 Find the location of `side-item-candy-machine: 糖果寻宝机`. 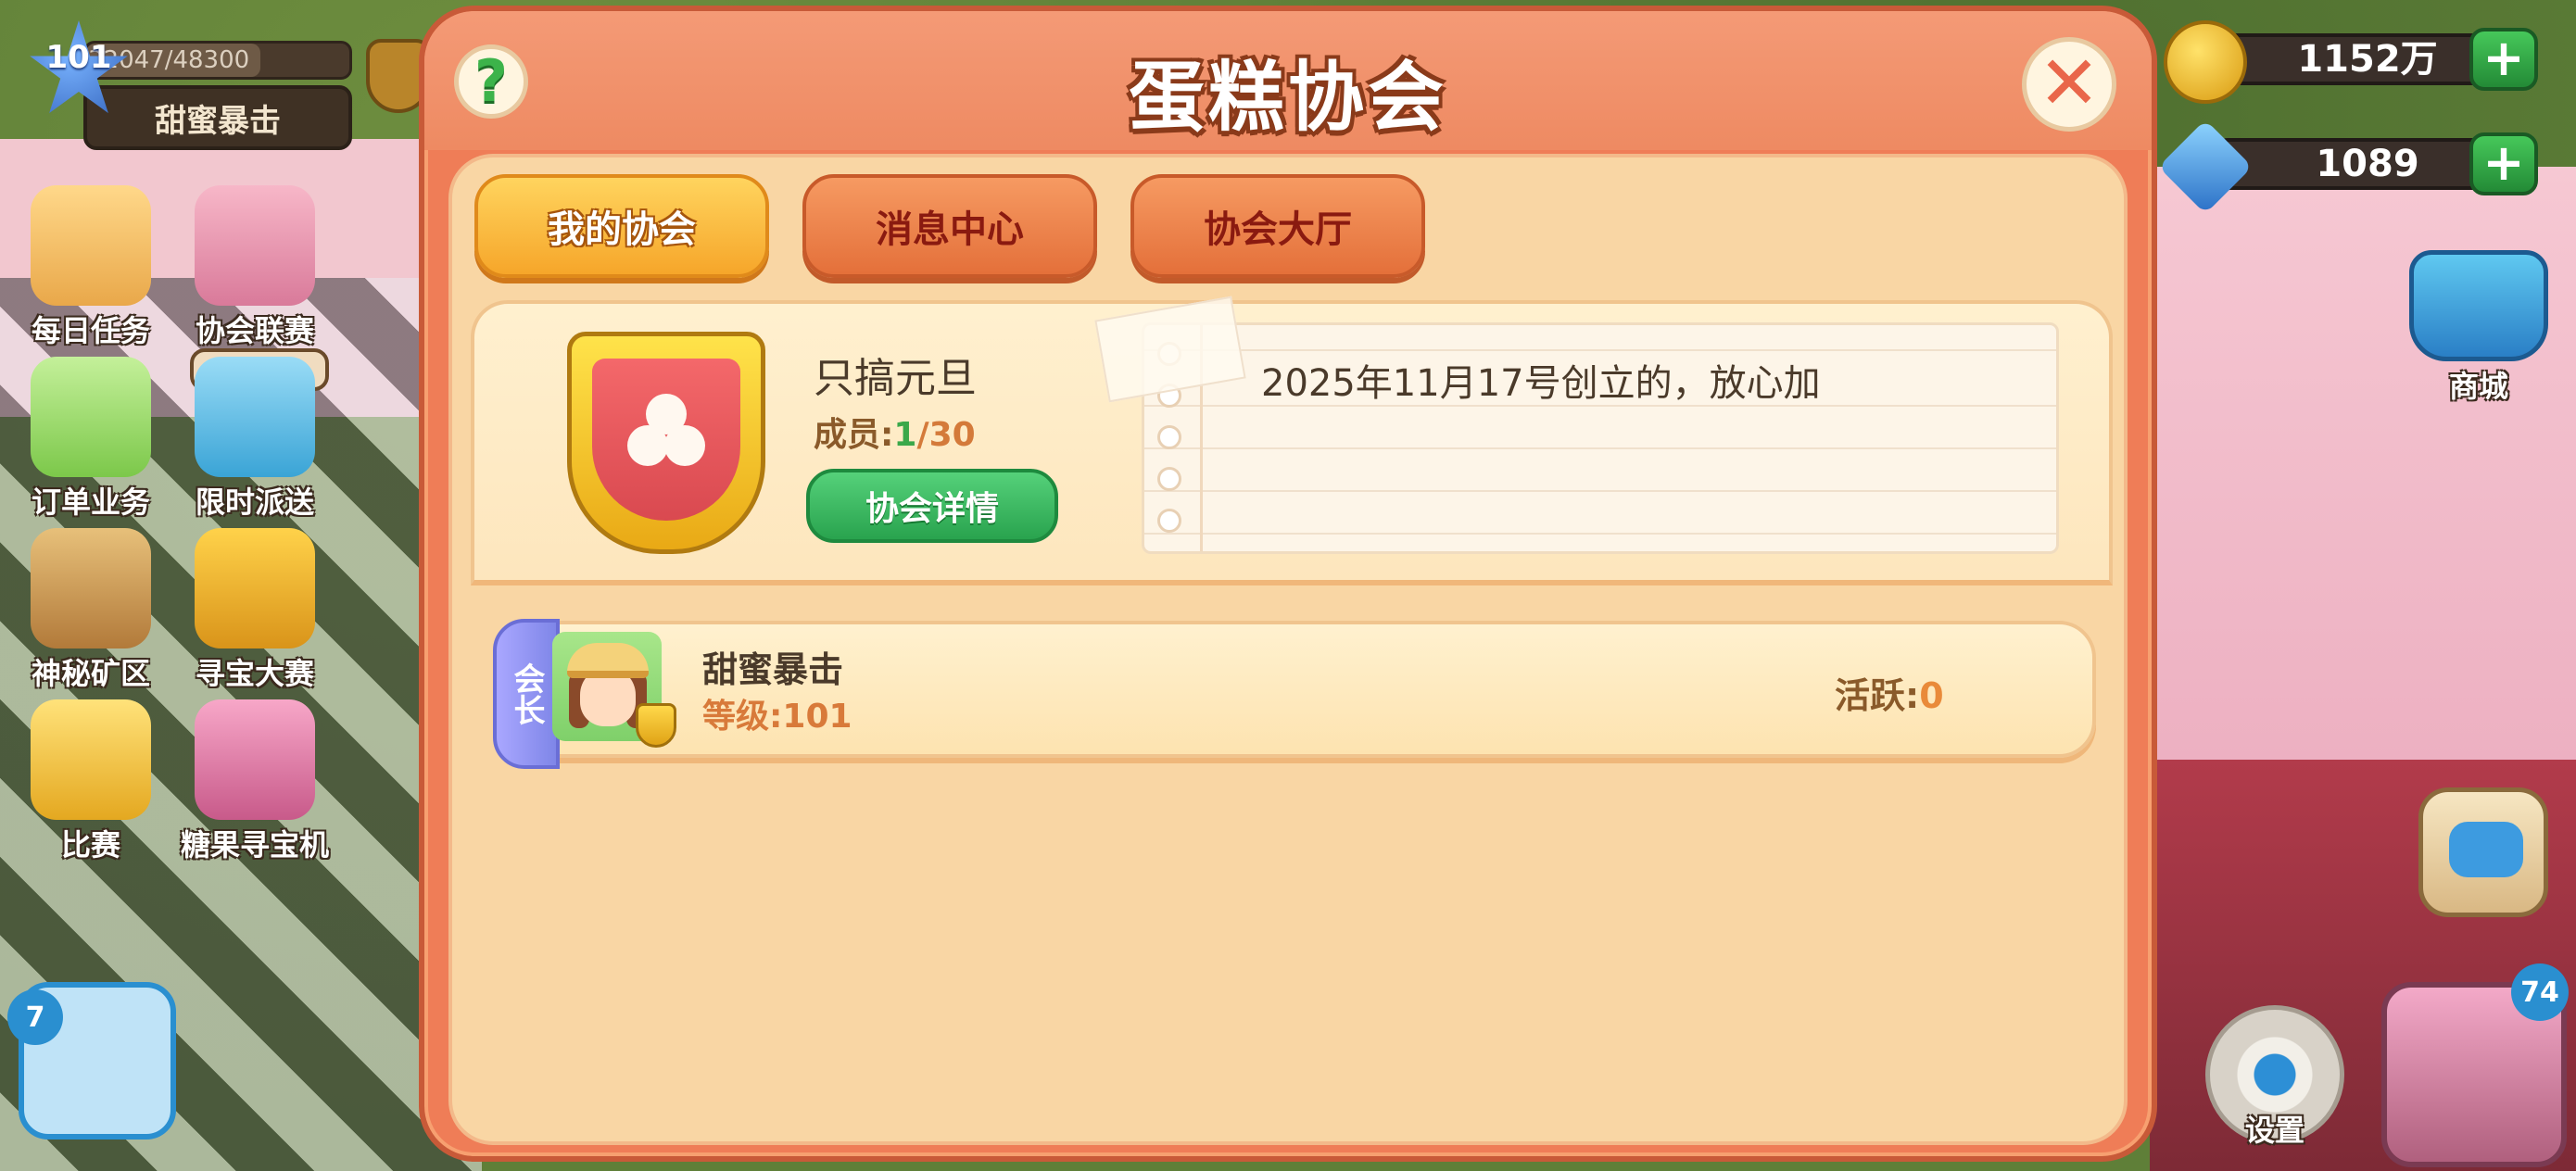

side-item-candy-machine: 糖果寻宝机 is located at coordinates (255, 782).